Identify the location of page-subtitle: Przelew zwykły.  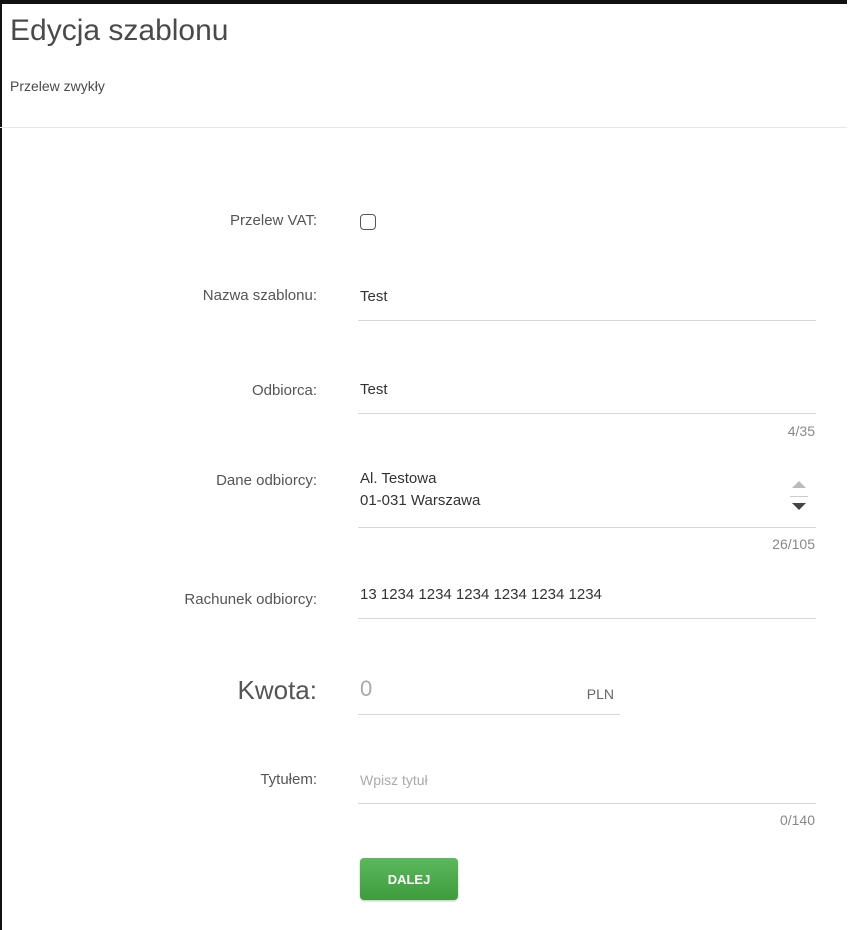
(57, 86).